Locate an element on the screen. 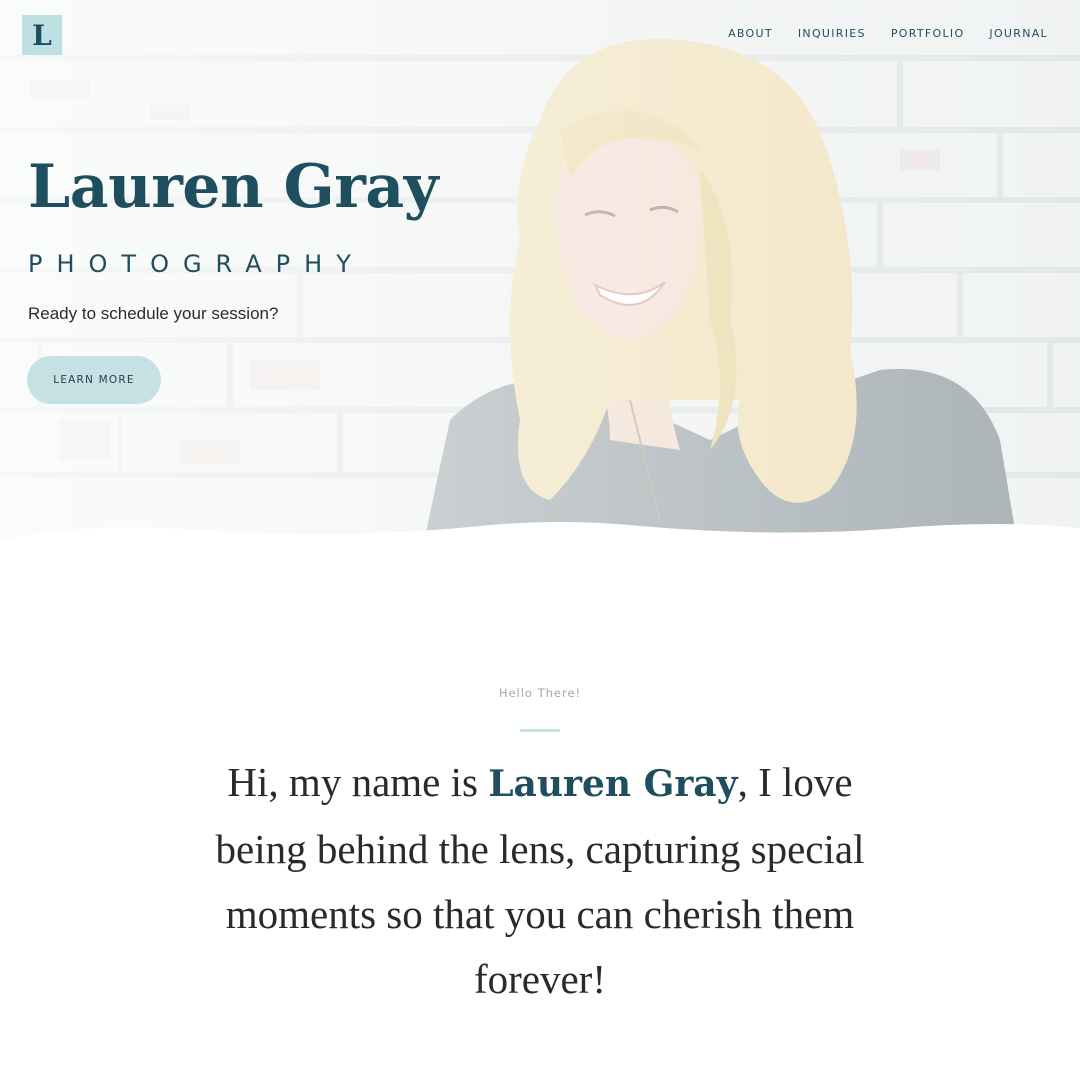 This screenshot has height=1080, width=1080. intro-divider is located at coordinates (540, 730).